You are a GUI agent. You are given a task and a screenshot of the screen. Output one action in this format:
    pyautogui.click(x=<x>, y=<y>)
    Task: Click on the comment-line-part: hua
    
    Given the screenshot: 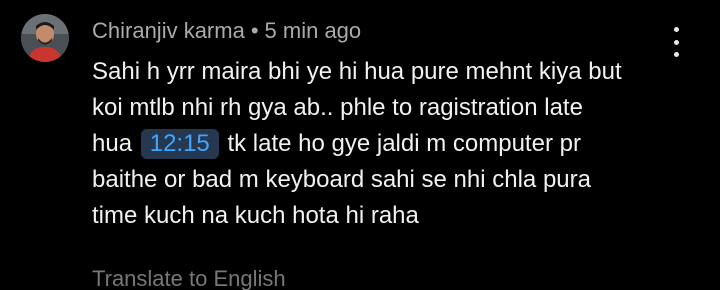 What is the action you would take?
    pyautogui.click(x=112, y=143)
    